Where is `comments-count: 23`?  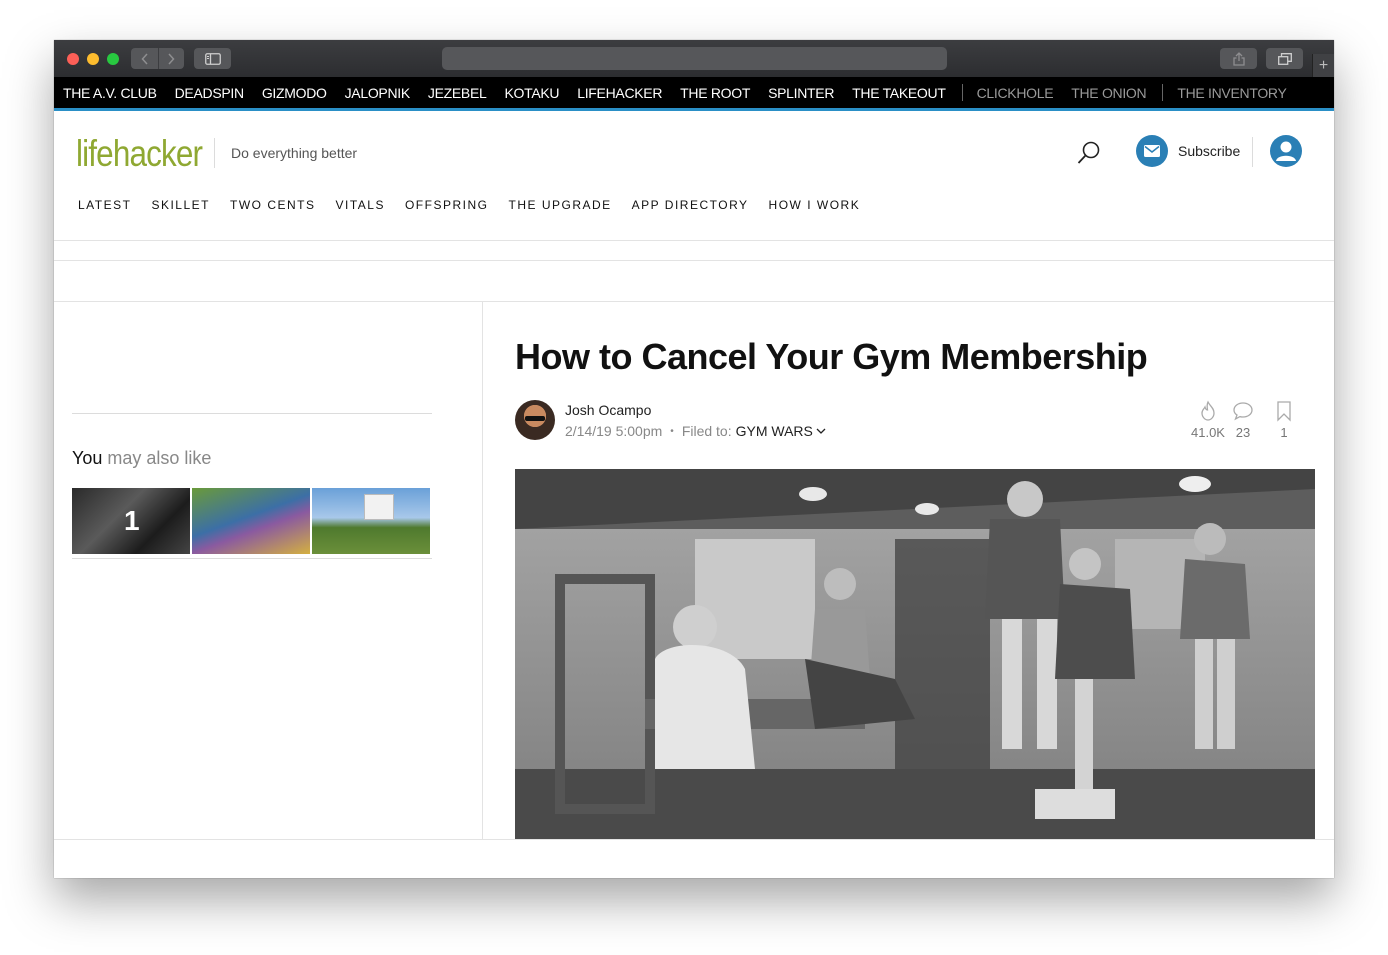
comments-count: 23 is located at coordinates (1243, 432).